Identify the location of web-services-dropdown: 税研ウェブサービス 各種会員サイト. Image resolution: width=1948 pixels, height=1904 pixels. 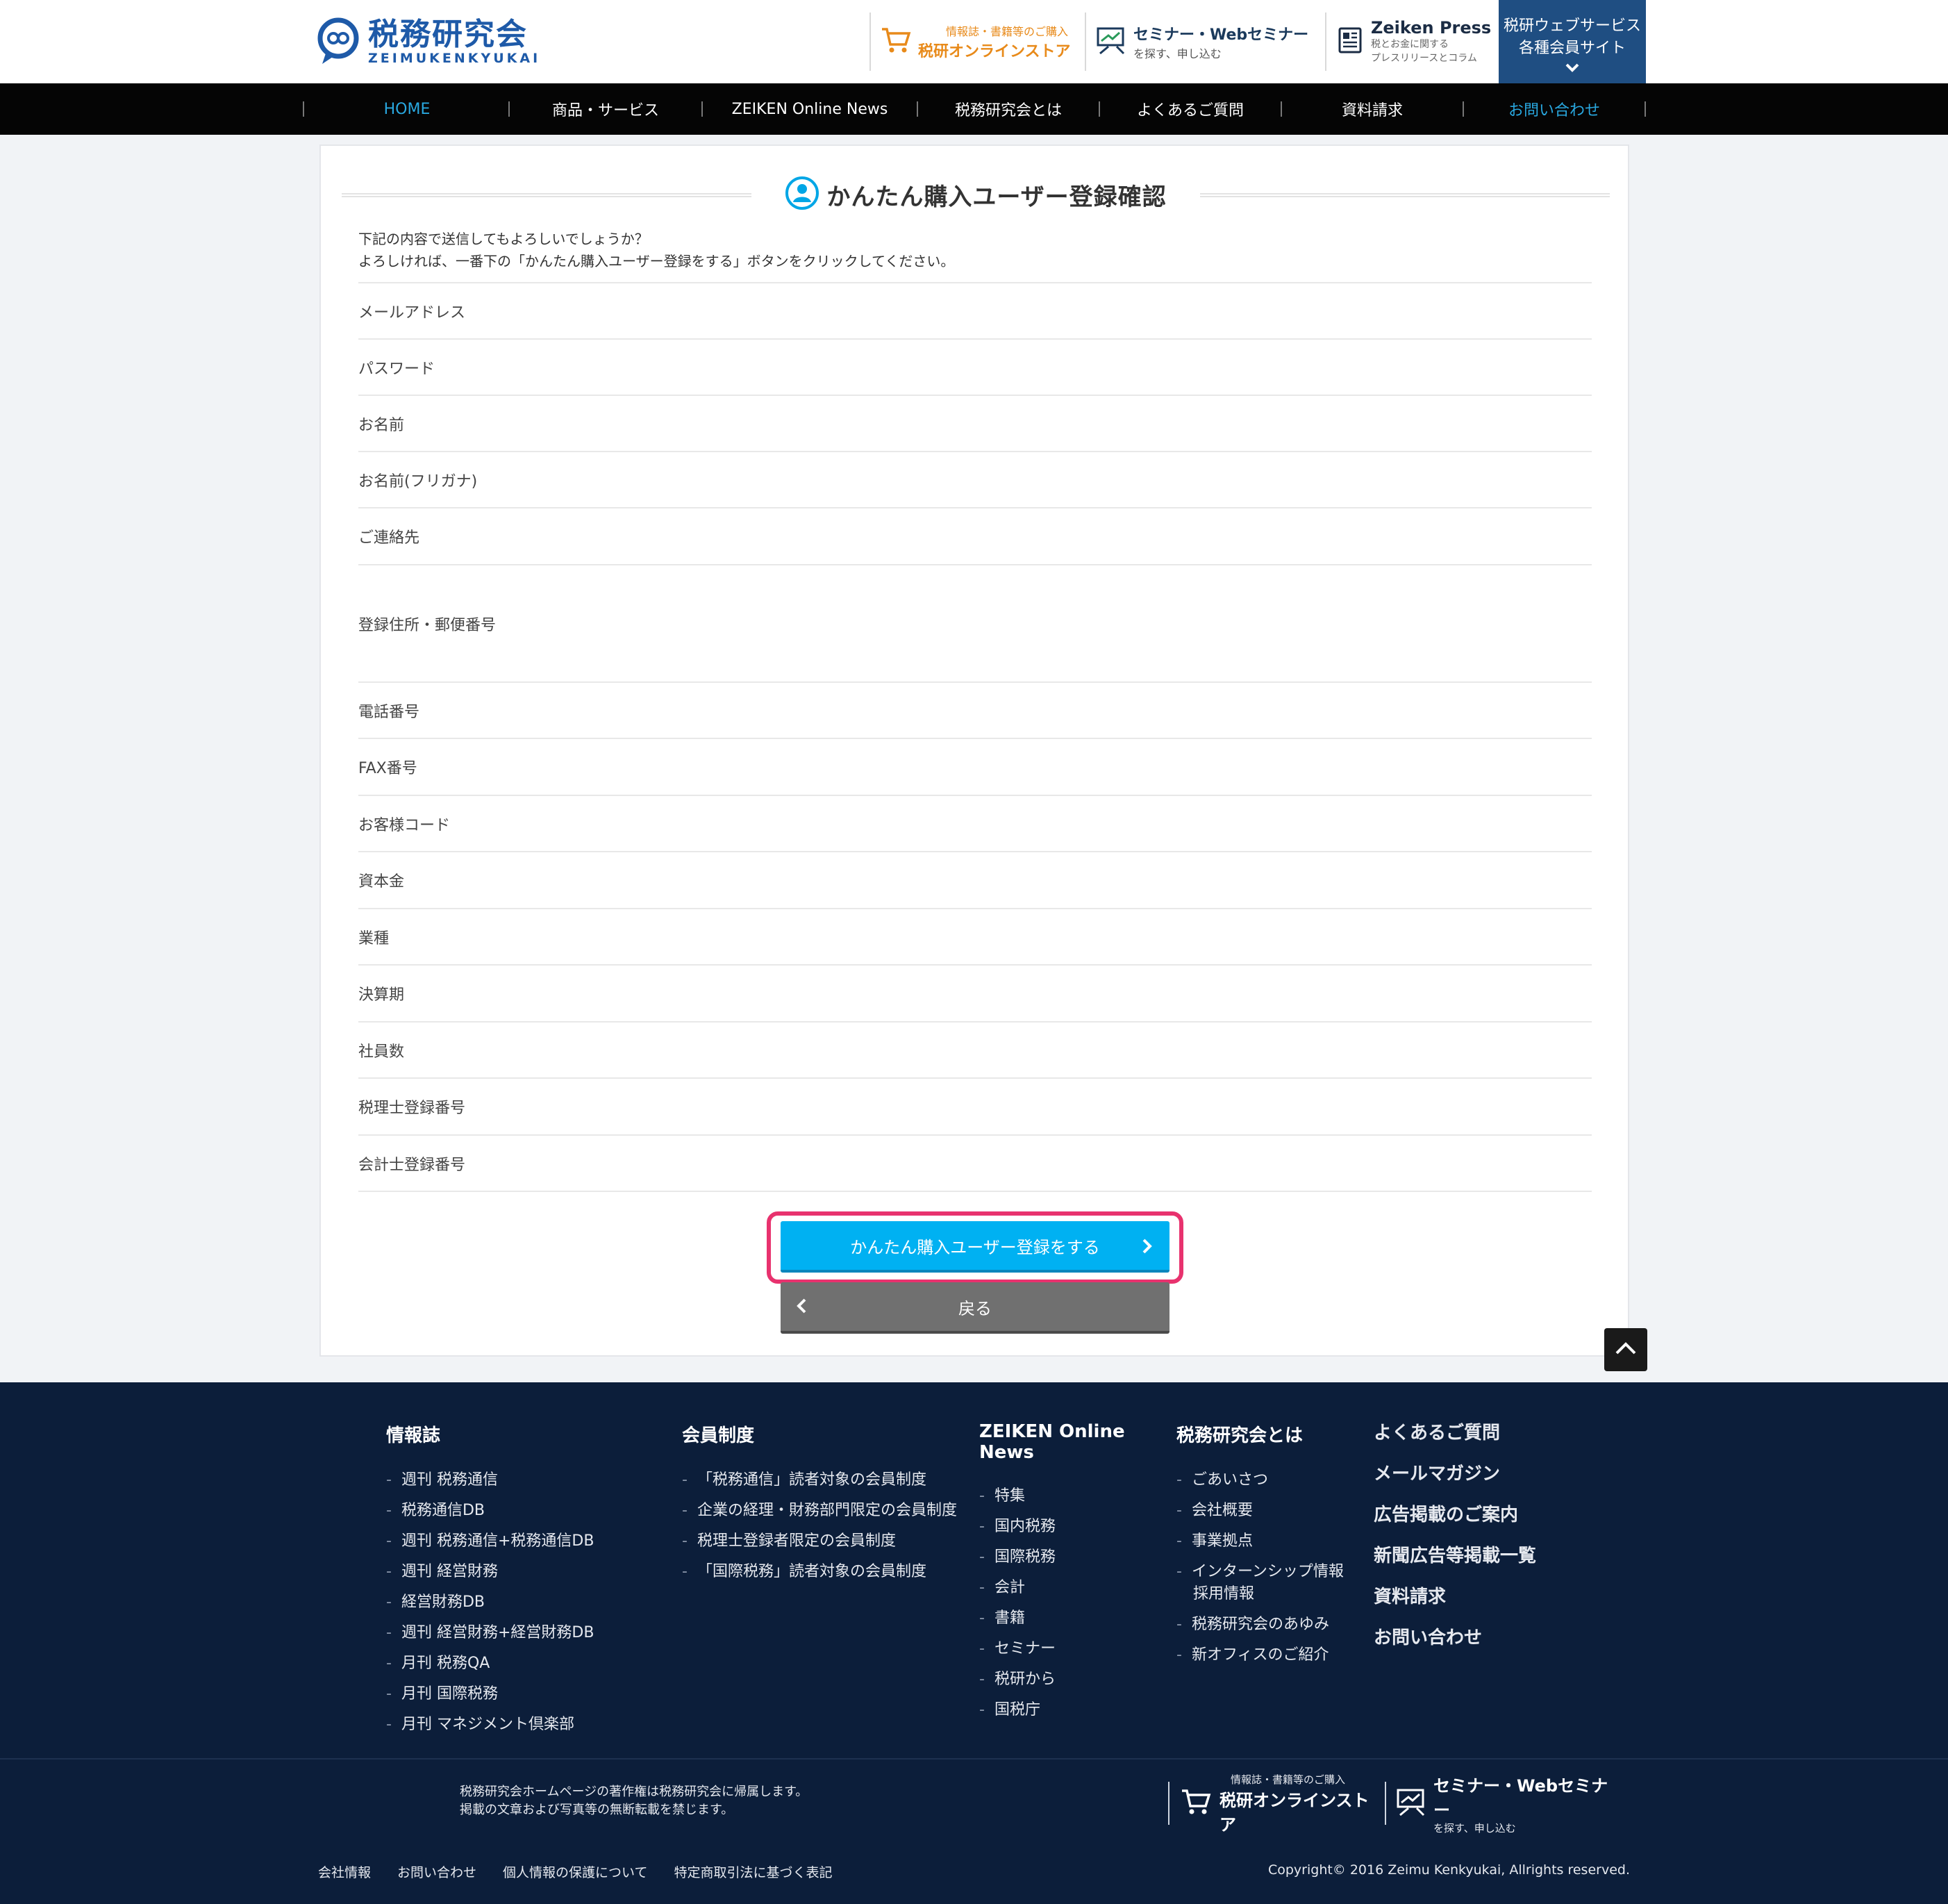
(1572, 41).